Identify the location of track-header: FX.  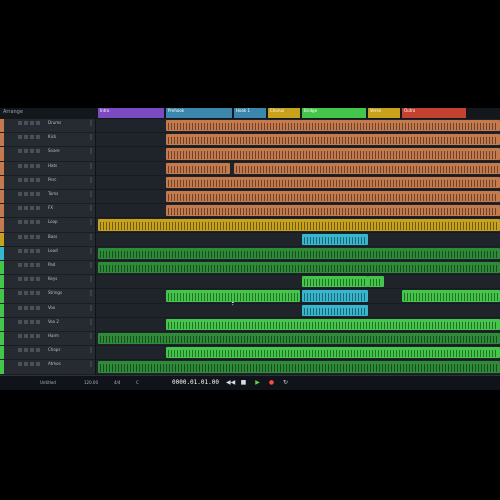
(47, 211).